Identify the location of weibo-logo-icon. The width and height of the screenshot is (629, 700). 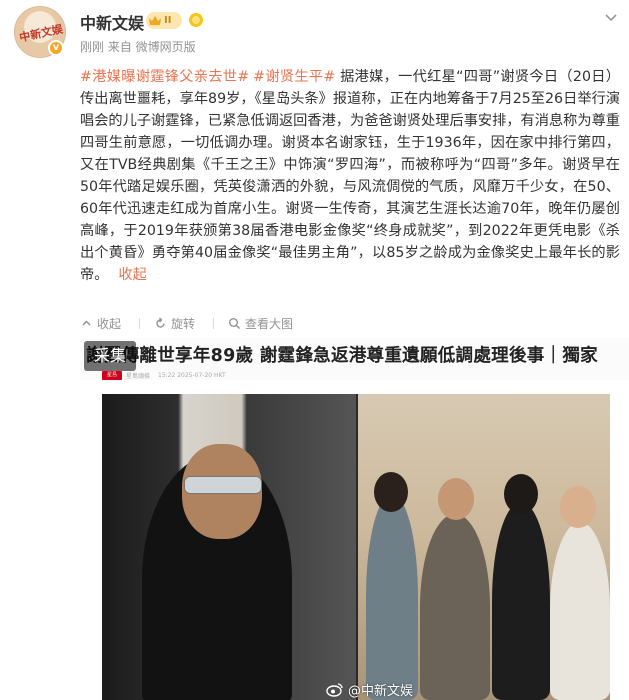
(334, 690).